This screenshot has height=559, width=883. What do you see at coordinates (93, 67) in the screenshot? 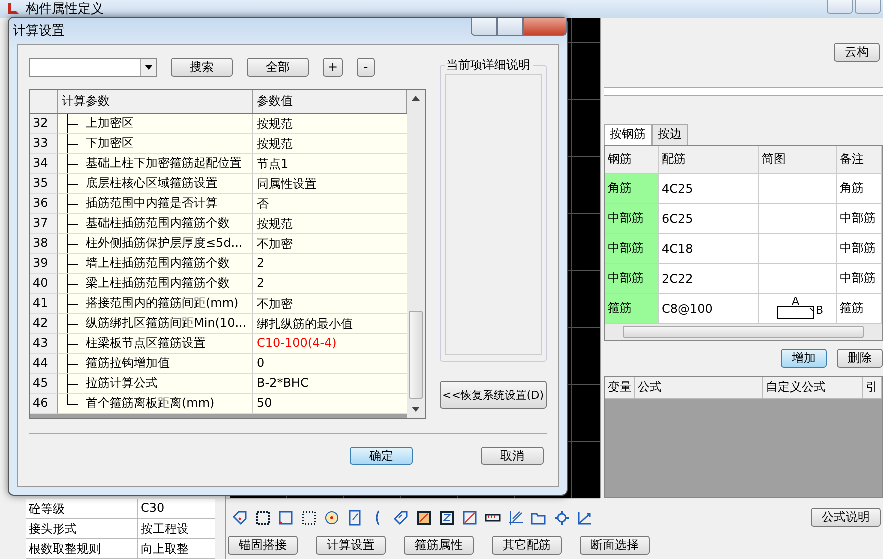
I see `dropdown-field` at bounding box center [93, 67].